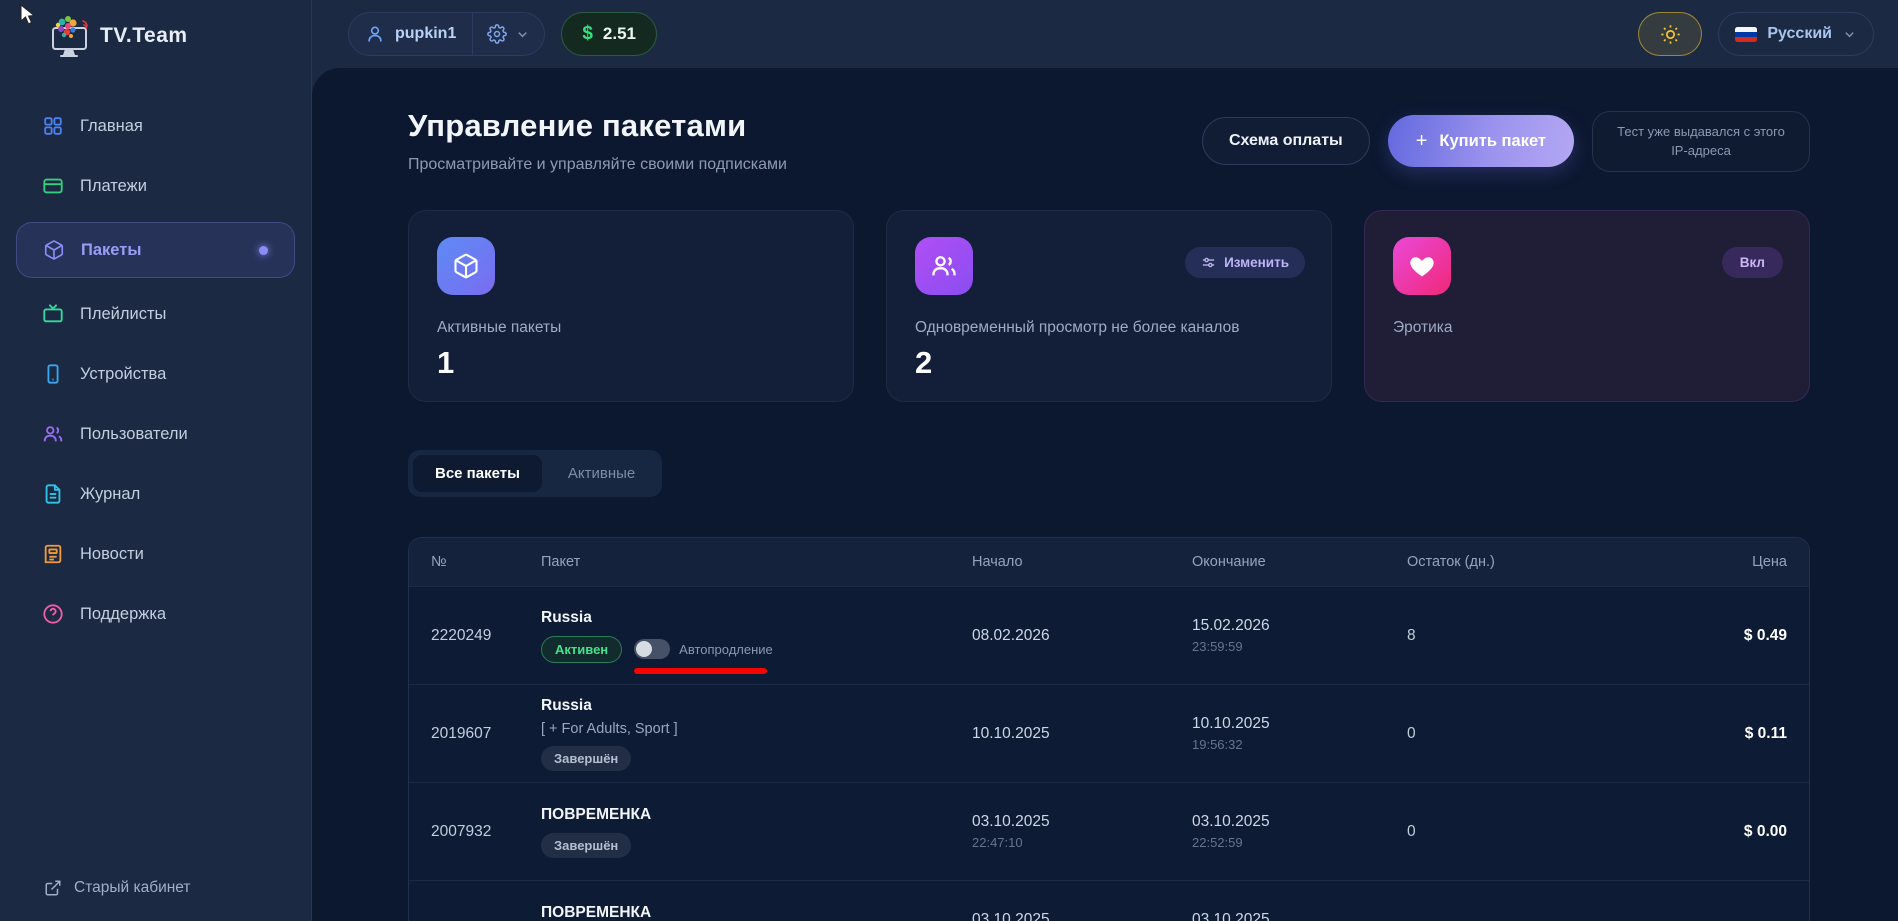  Describe the element at coordinates (1701, 141) in the screenshot. I see `test-issued-note: Тест уже выдавался с этого IP-адреса` at that location.